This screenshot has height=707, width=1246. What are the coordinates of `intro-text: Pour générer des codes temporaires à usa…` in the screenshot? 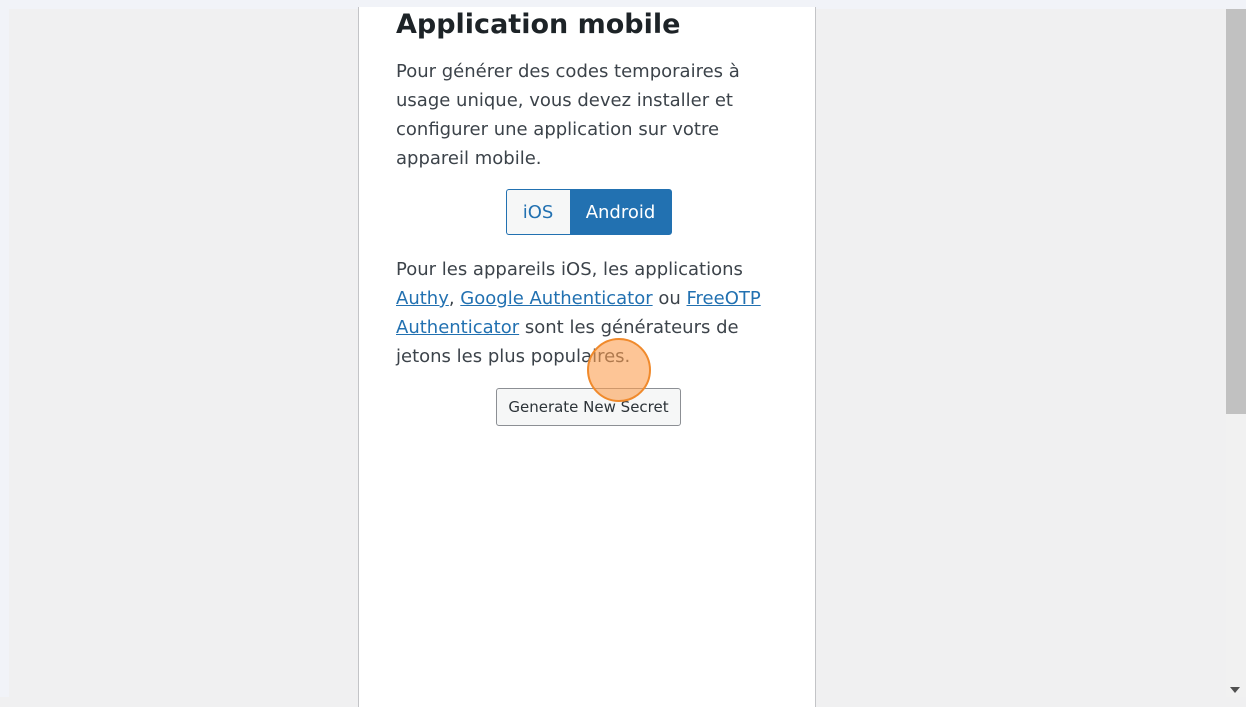 It's located at (568, 115).